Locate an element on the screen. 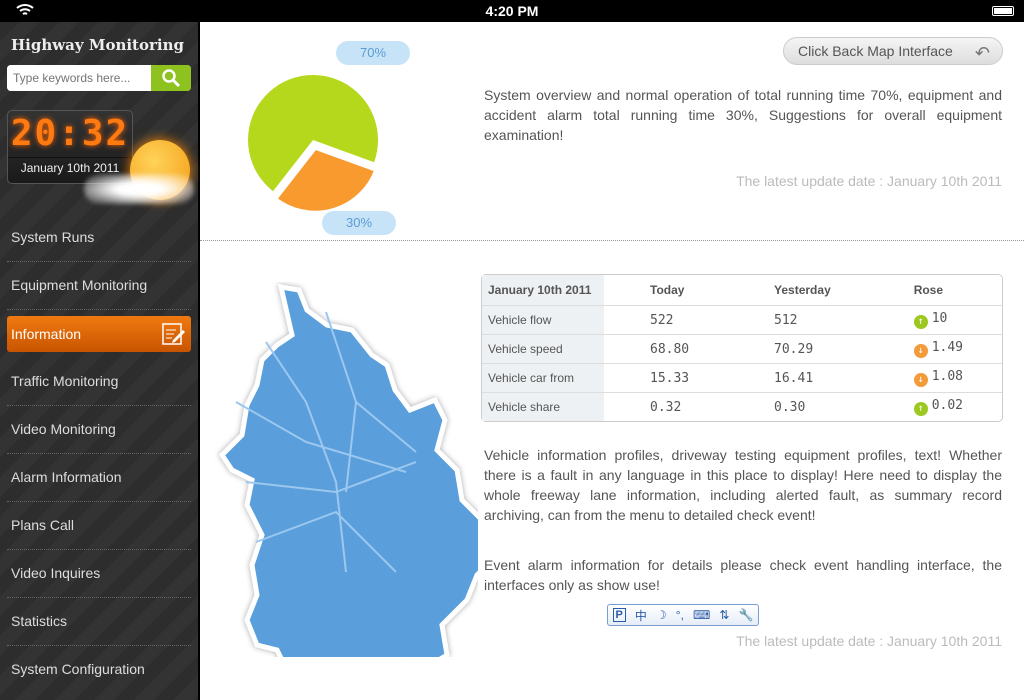 The image size is (1024, 700). row-label: Vehicle share is located at coordinates (543, 406).